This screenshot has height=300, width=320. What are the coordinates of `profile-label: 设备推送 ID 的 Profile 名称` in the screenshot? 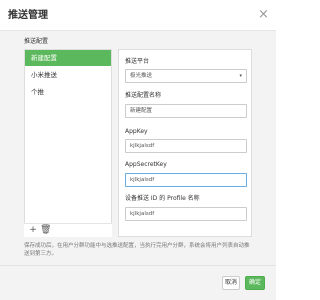 It's located at (162, 198).